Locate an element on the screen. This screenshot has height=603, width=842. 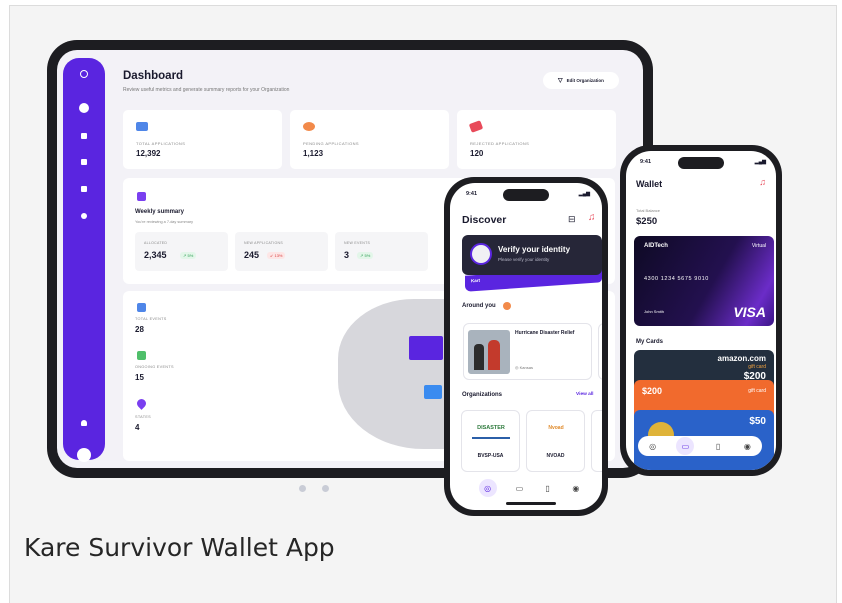
view-all-link: View all is located at coordinates (585, 394).